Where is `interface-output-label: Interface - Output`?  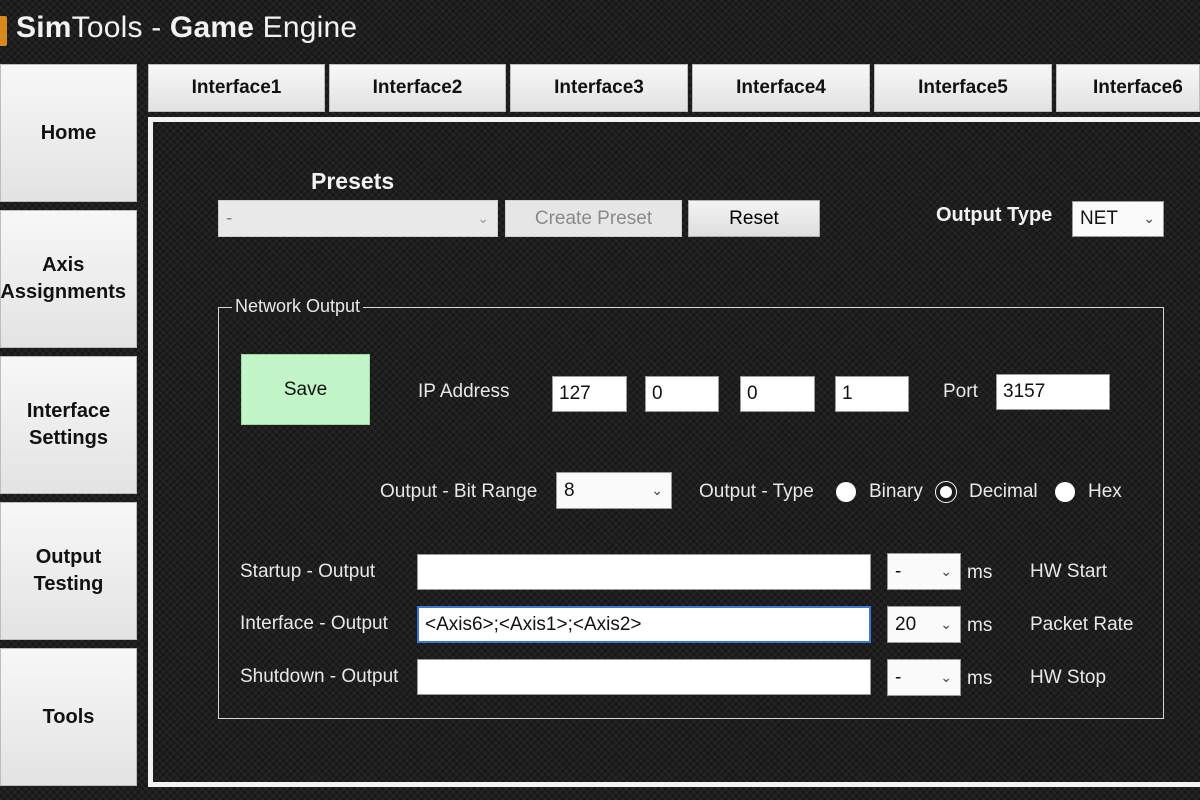
interface-output-label: Interface - Output is located at coordinates (314, 623).